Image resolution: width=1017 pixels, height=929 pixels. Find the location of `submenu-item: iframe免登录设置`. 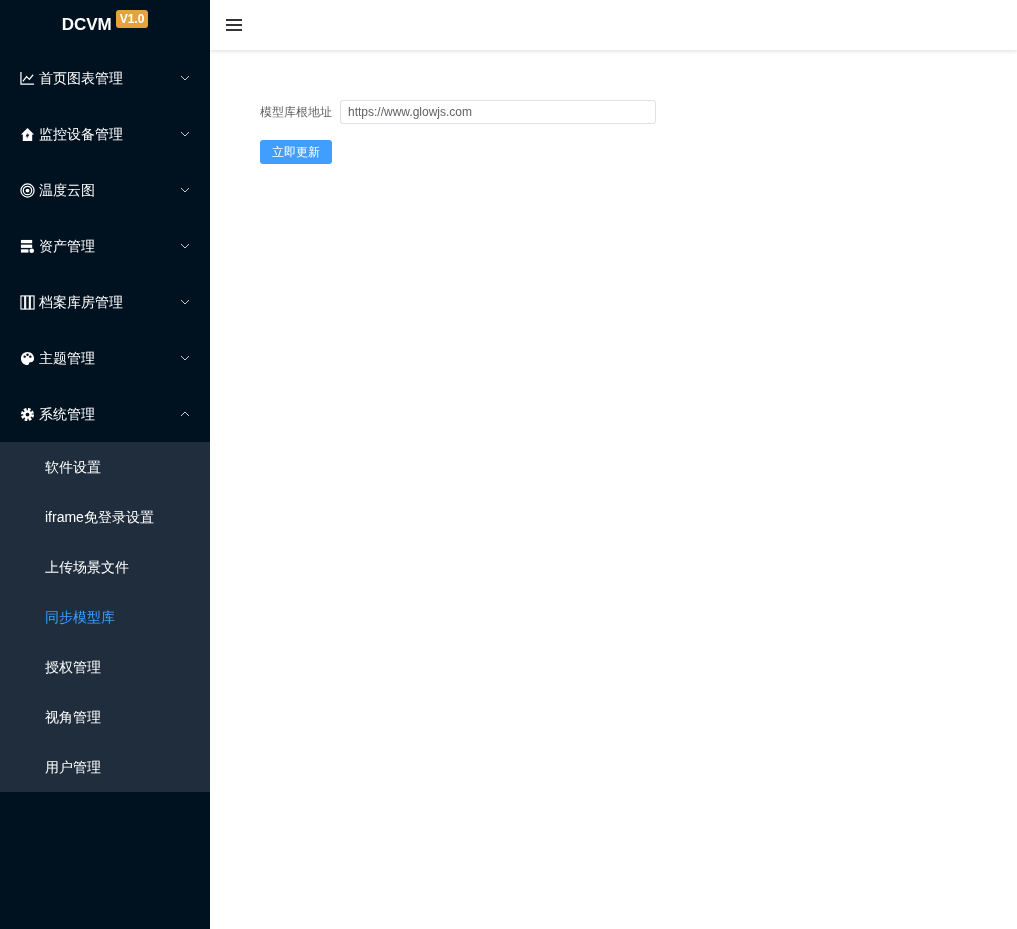

submenu-item: iframe免登录设置 is located at coordinates (105, 517).